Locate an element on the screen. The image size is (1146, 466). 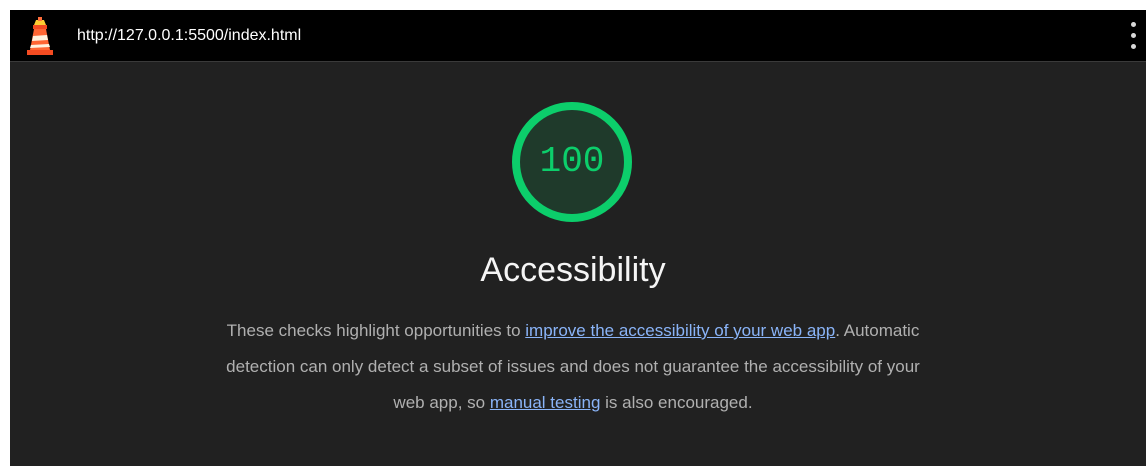
more-vert-icon is located at coordinates (1133, 24).